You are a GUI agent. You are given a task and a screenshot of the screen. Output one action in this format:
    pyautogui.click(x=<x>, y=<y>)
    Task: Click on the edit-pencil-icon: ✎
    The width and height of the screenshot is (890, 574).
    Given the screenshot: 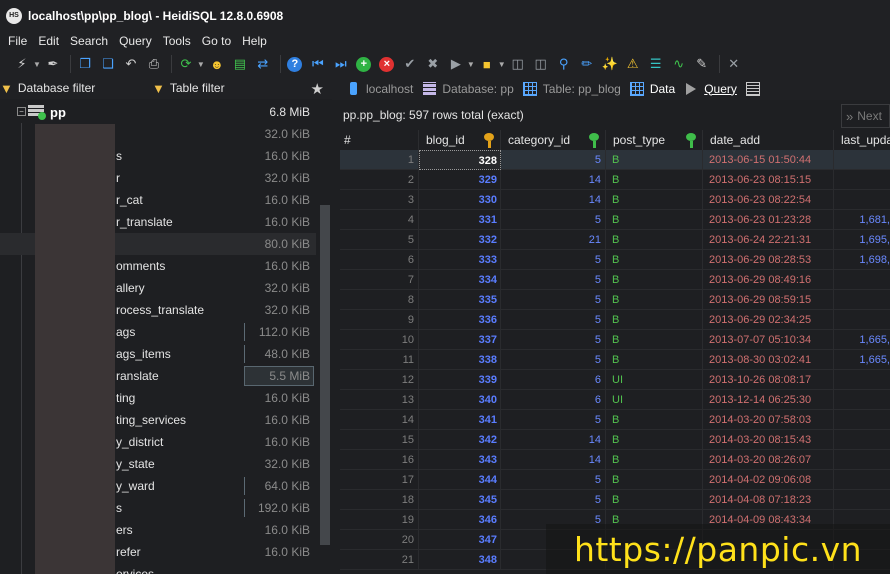 What is the action you would take?
    pyautogui.click(x=702, y=64)
    